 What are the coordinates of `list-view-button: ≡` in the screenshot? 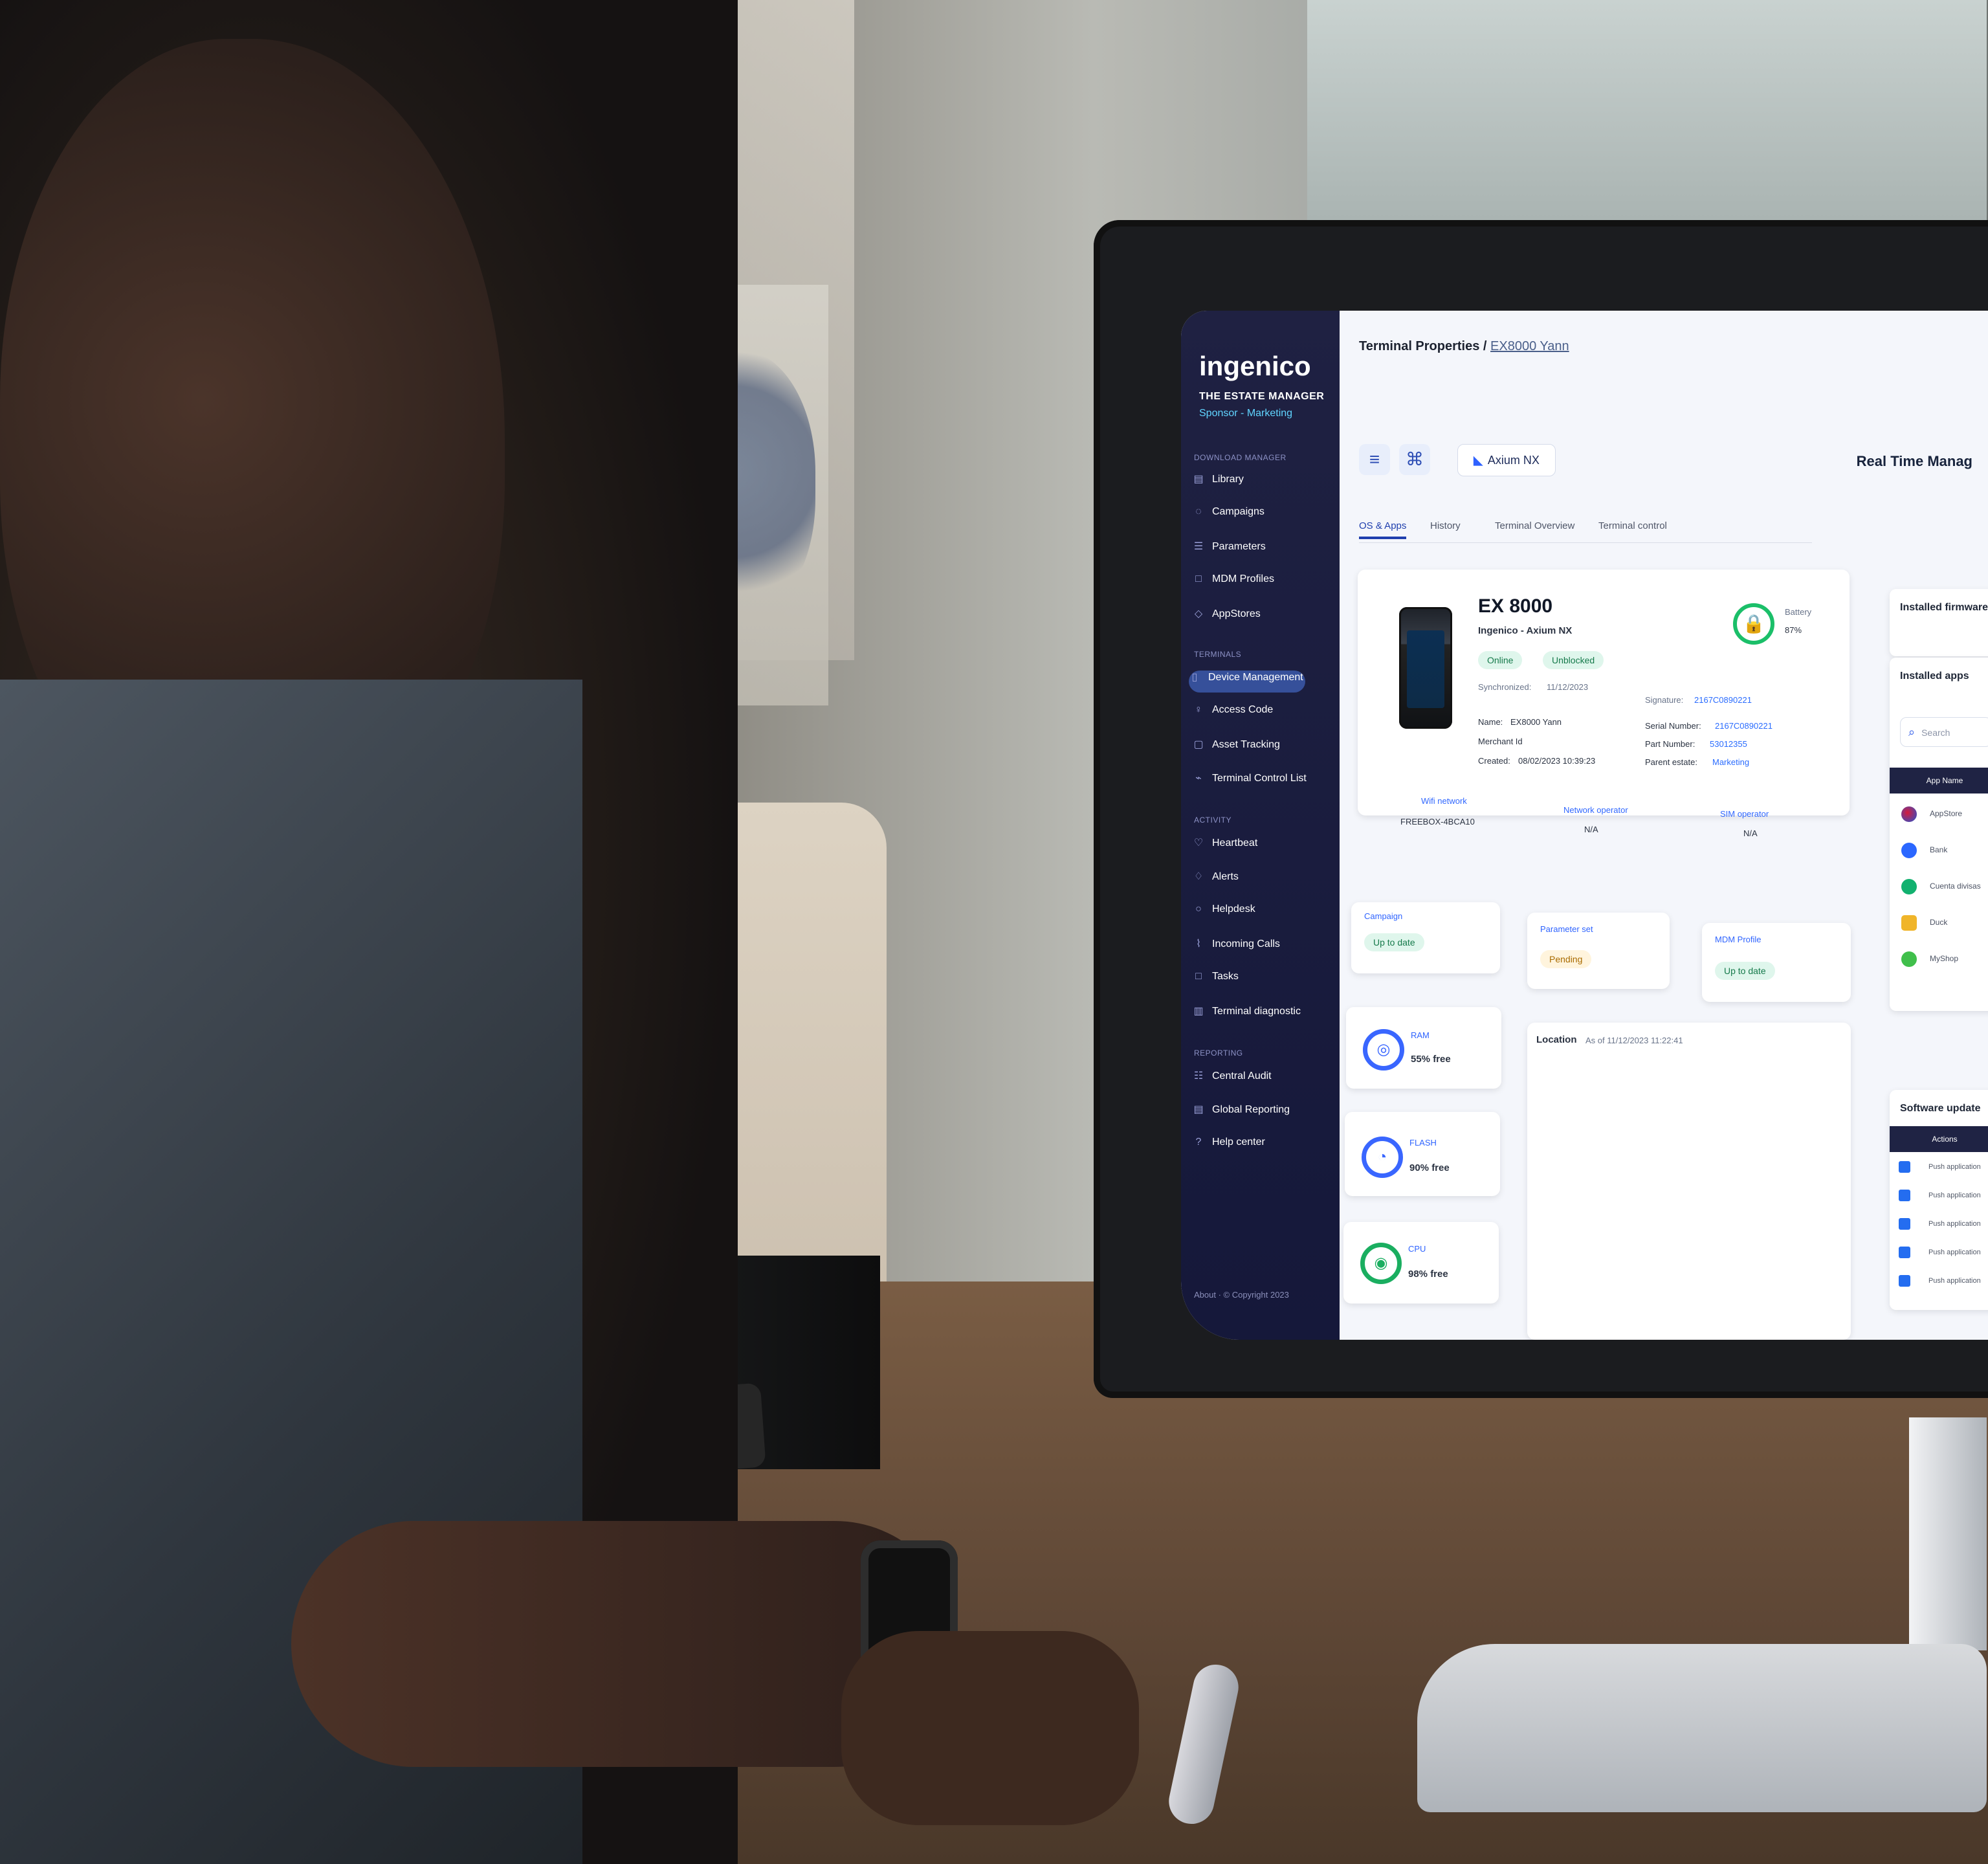 It's located at (1374, 459).